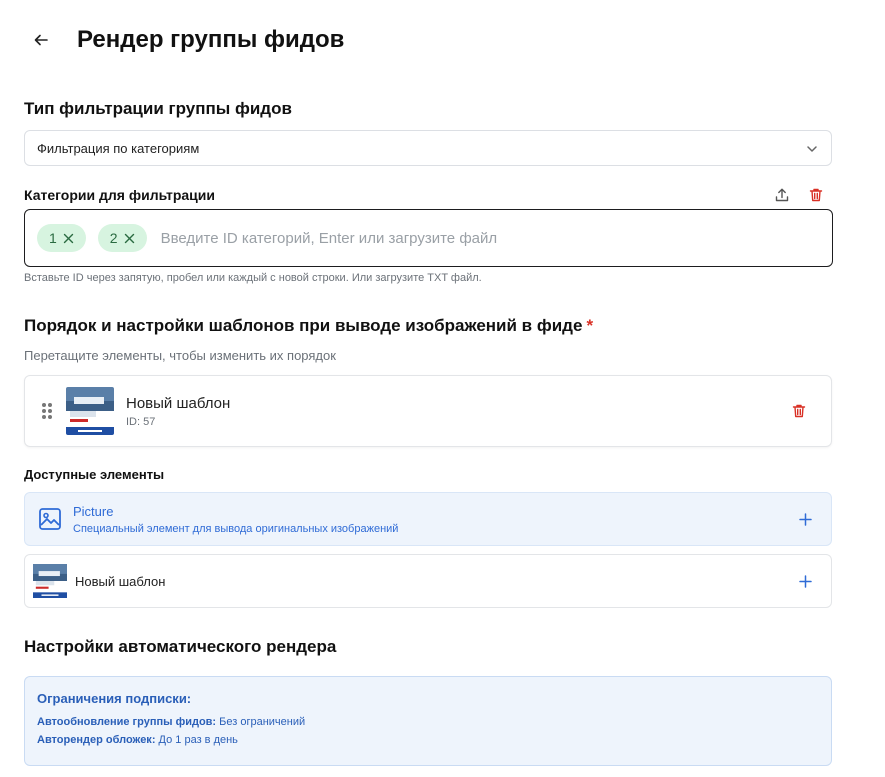  I want to click on drag-handle-icon, so click(47, 411).